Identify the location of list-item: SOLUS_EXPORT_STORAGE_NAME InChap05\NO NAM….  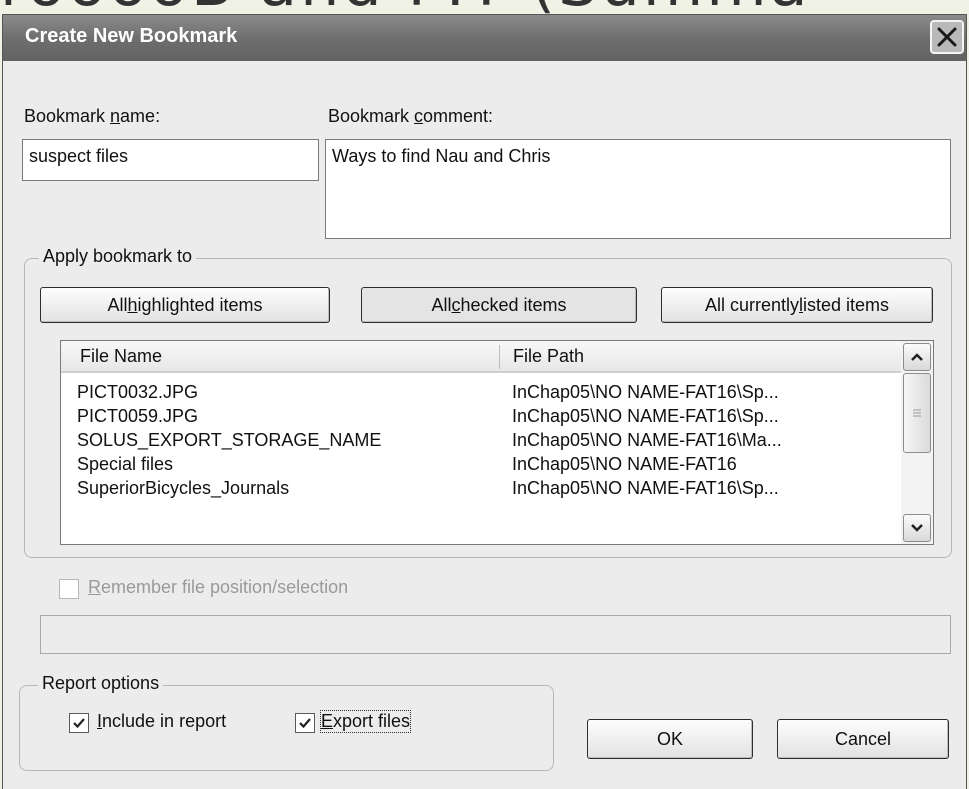
(497, 441).